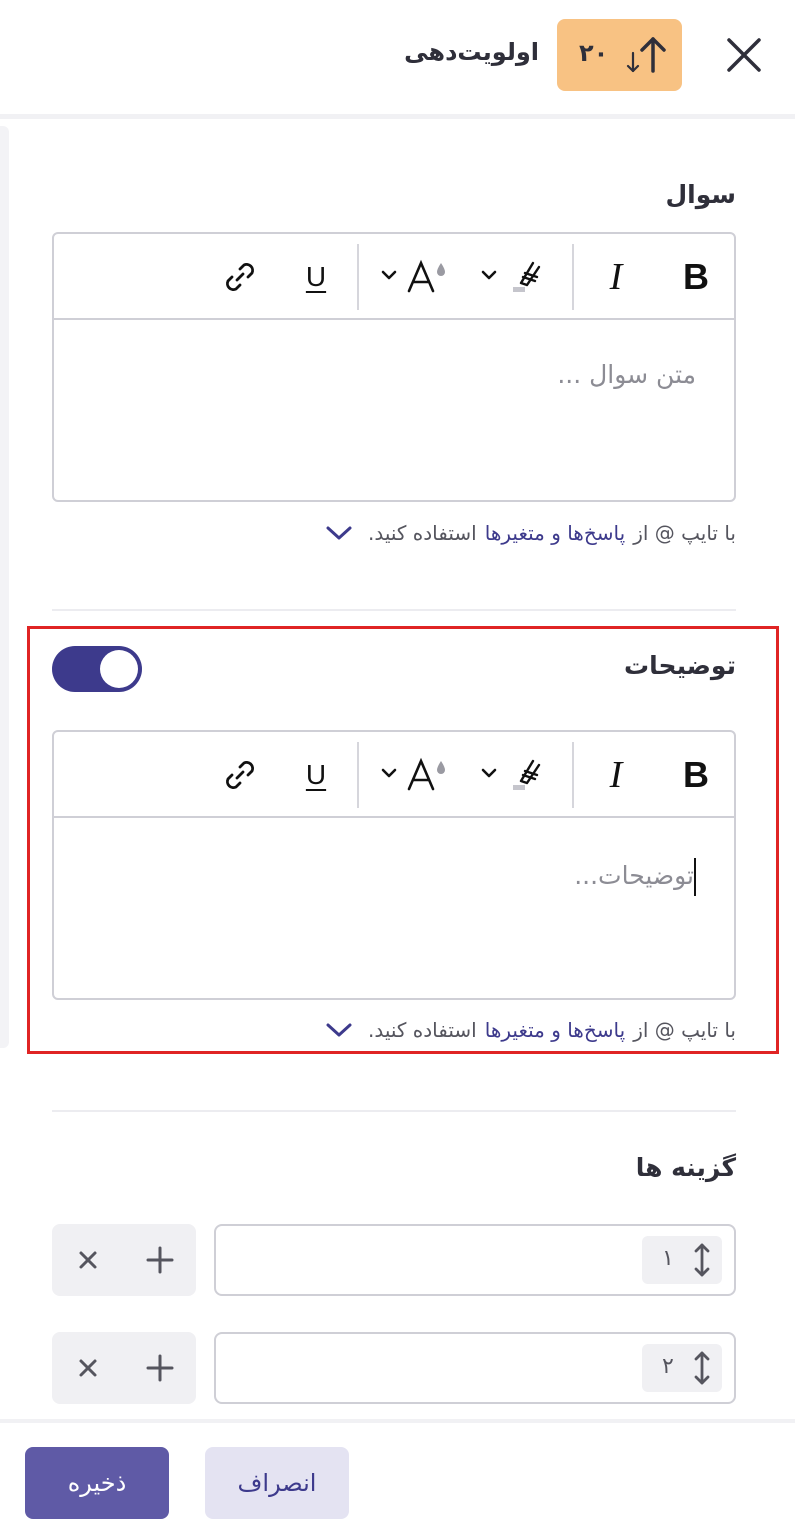 The image size is (795, 1540). What do you see at coordinates (397, 57) in the screenshot?
I see `modal-header: ۲۰ اولویت‌دهی` at bounding box center [397, 57].